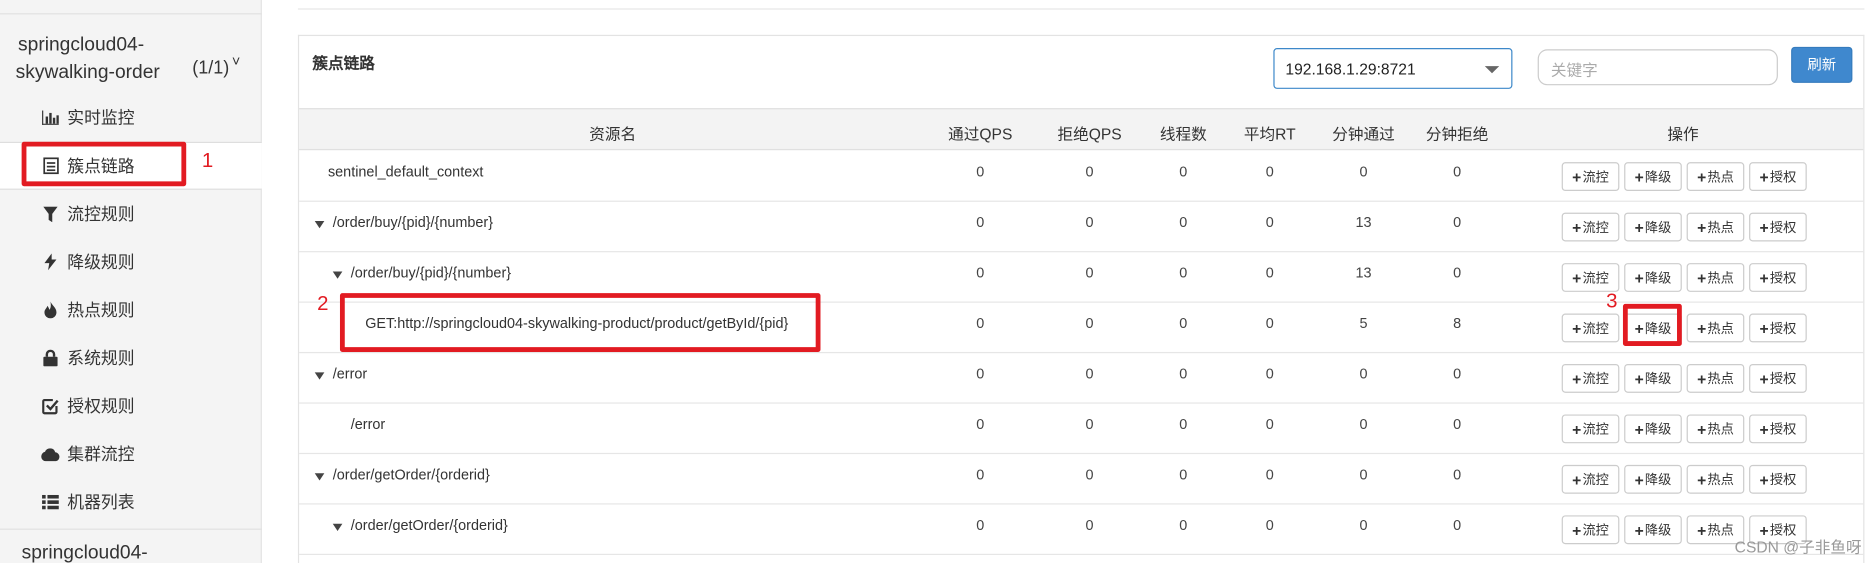  Describe the element at coordinates (50, 309) in the screenshot. I see `fire-icon` at that location.